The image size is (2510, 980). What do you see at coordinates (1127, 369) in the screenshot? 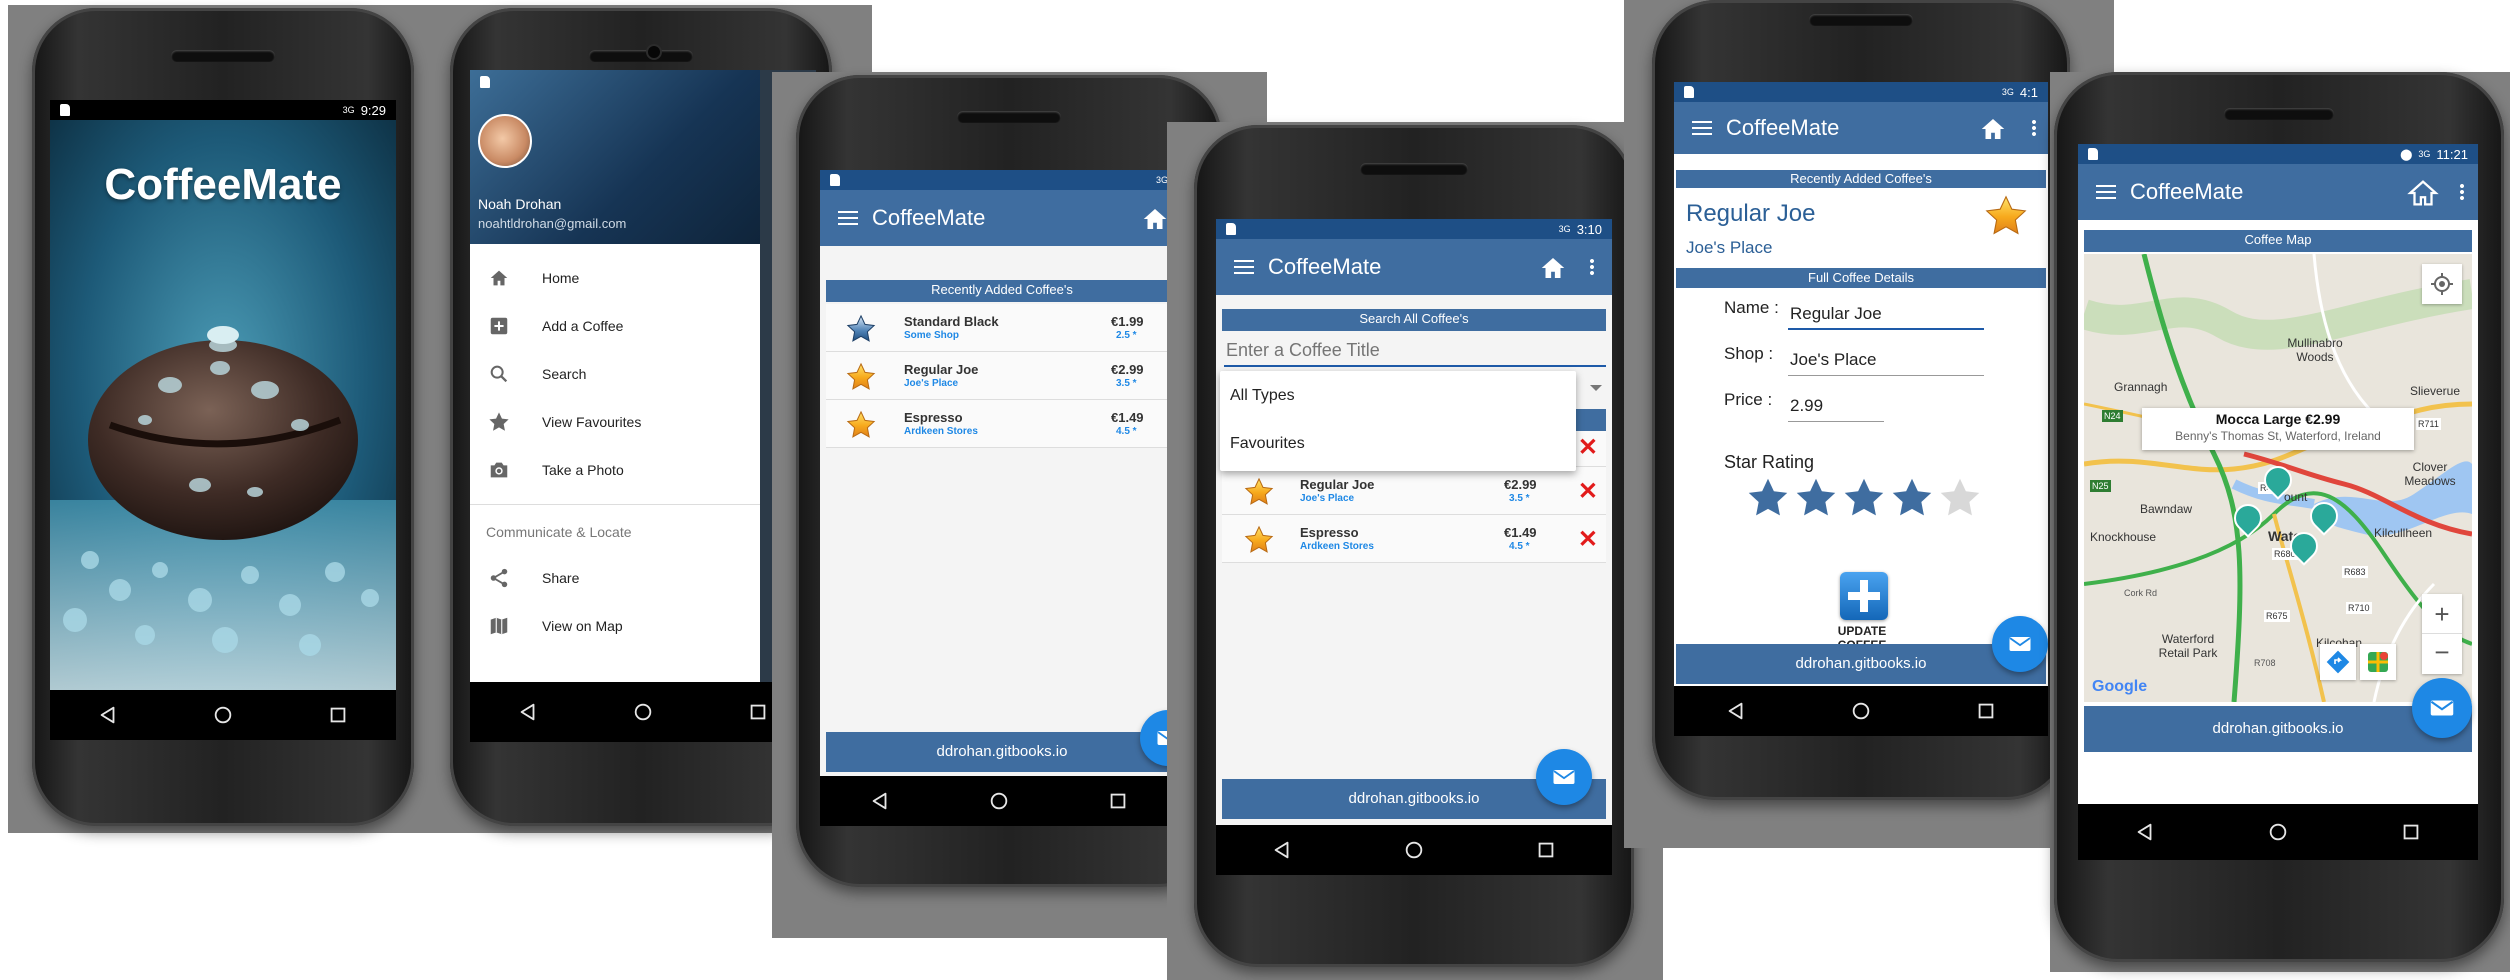
I see `coffee-price: €2.99` at bounding box center [1127, 369].